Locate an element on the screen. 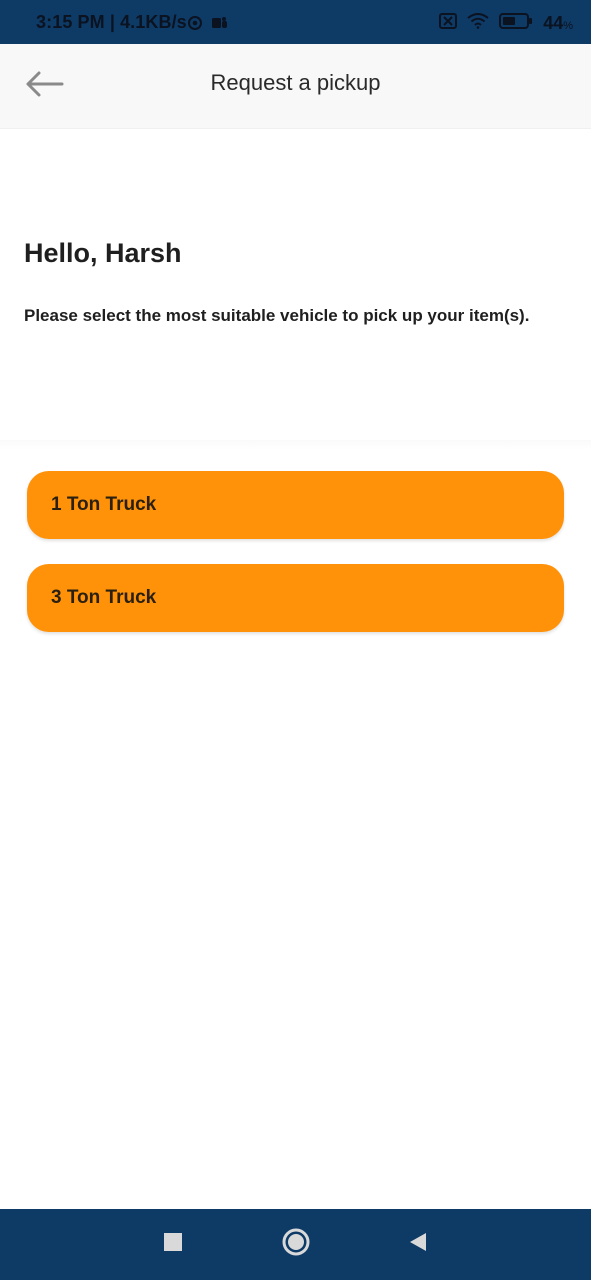  home-button is located at coordinates (296, 1244).